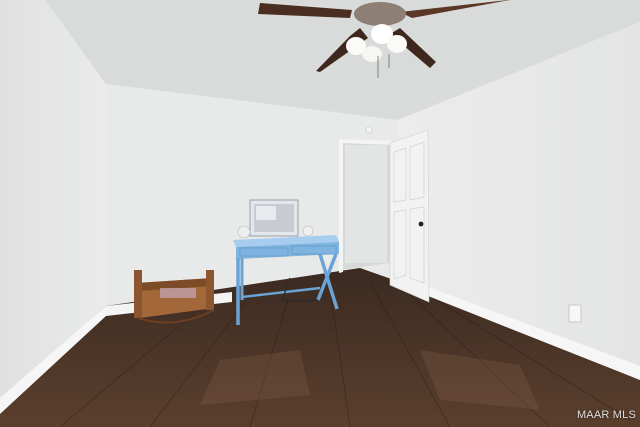 The image size is (640, 427). I want to click on mls-watermark: MAAR MLS, so click(606, 415).